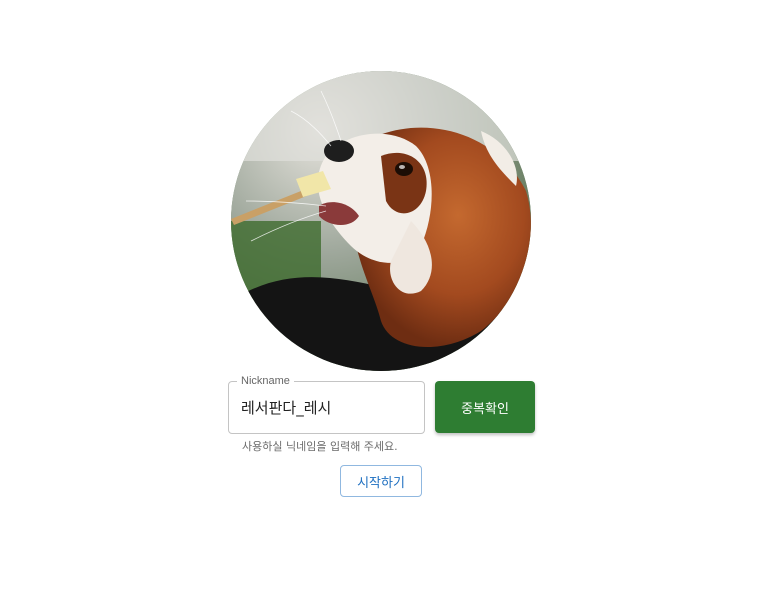  Describe the element at coordinates (320, 446) in the screenshot. I see `nickname-helper-text: 사용하실 닉네임을 입력해 주세요.` at that location.